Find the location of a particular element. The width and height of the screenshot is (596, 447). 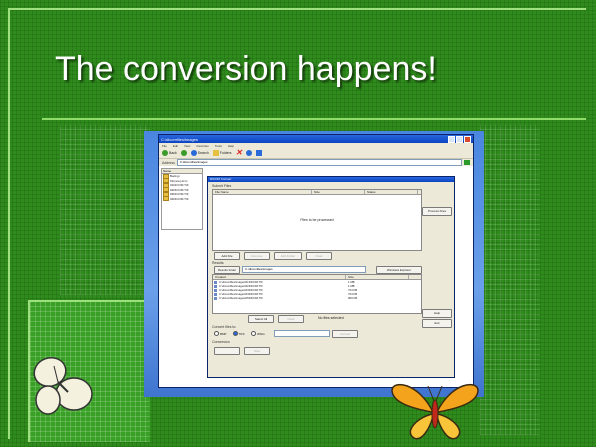

forward-arrow-icon is located at coordinates (183, 153).